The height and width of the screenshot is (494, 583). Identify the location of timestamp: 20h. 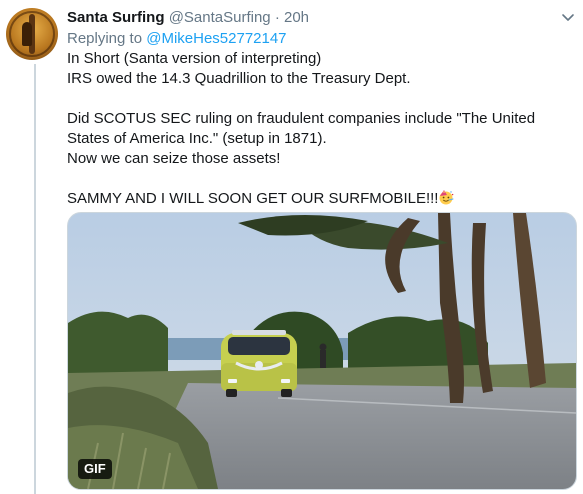
(296, 17).